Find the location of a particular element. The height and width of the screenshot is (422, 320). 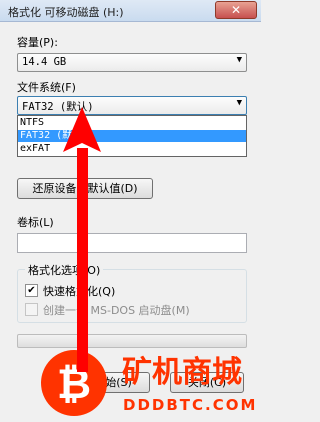

watermark-sub-text: DDDBTC.COM is located at coordinates (190, 405).